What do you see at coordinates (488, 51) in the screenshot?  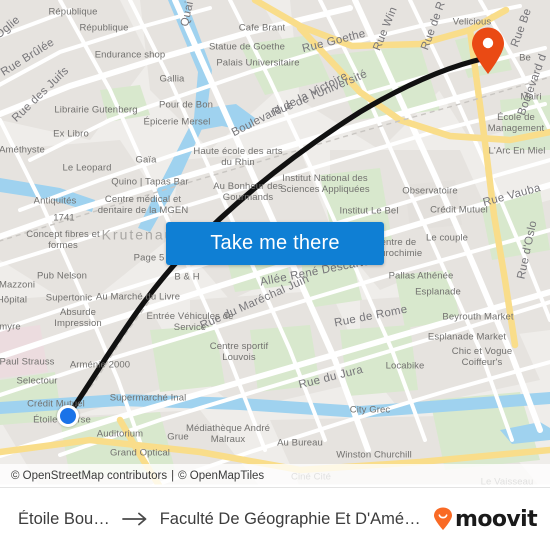 I see `destination-marker` at bounding box center [488, 51].